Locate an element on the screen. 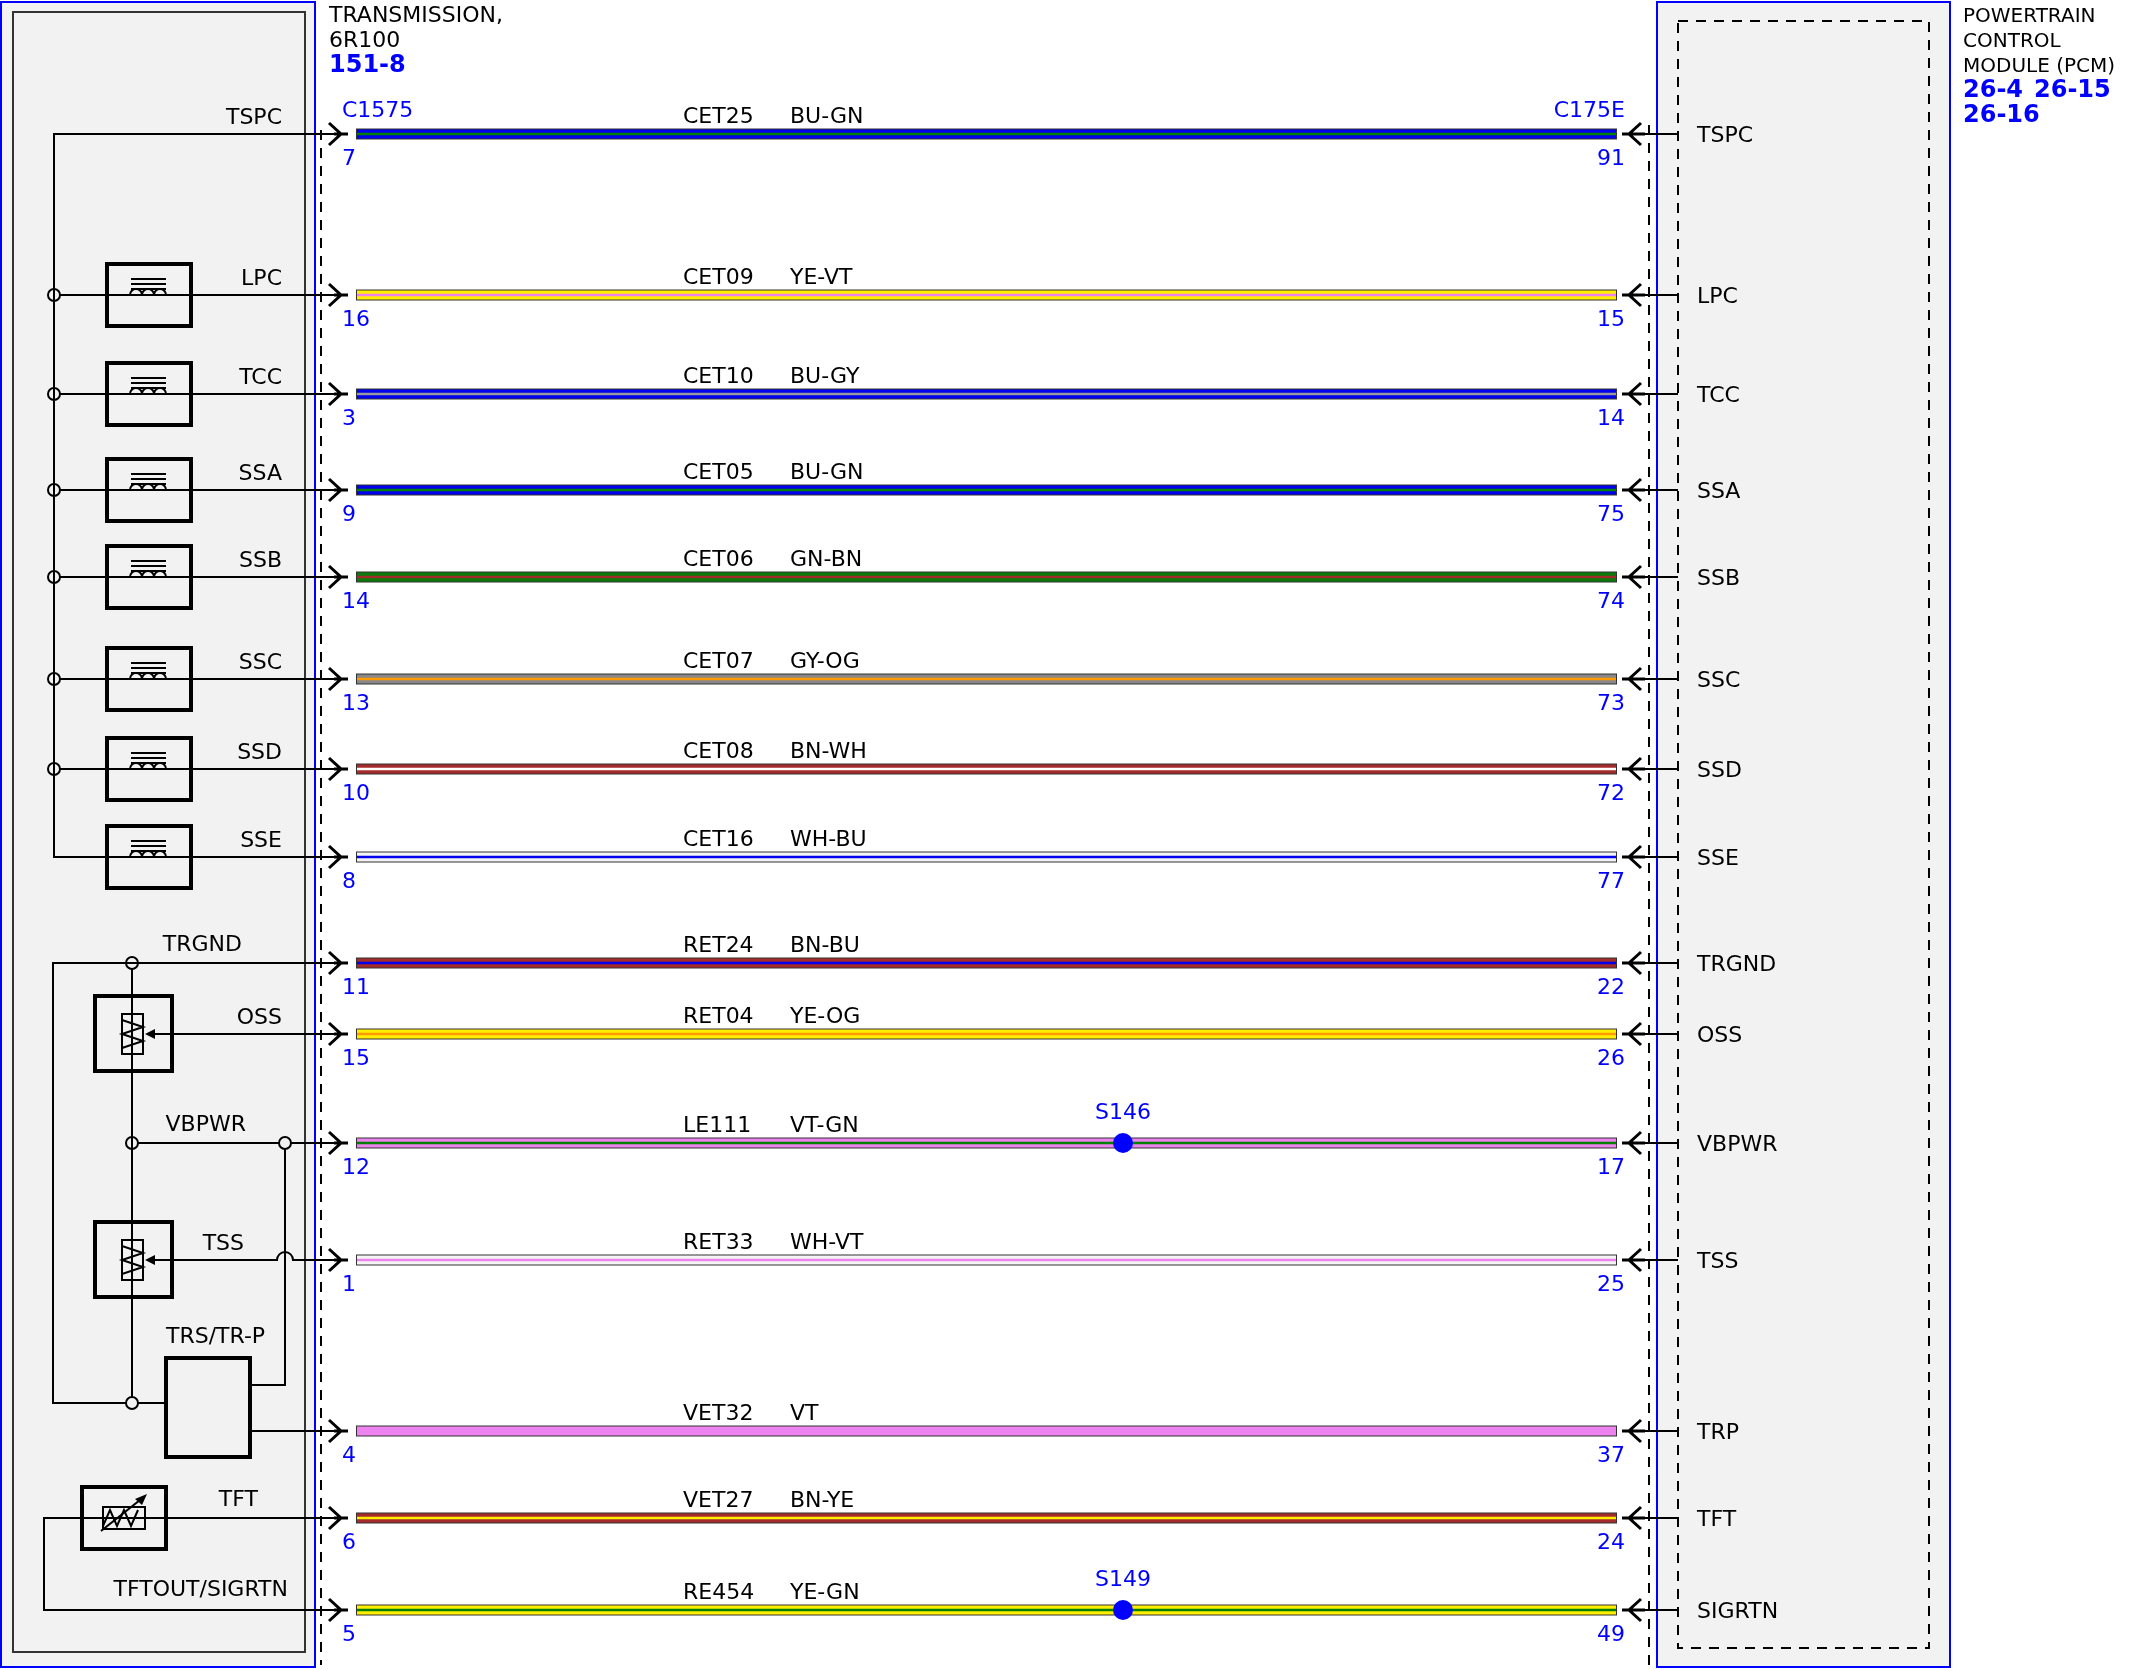 This screenshot has height=1670, width=2130. circuit-number: CET09 is located at coordinates (718, 276).